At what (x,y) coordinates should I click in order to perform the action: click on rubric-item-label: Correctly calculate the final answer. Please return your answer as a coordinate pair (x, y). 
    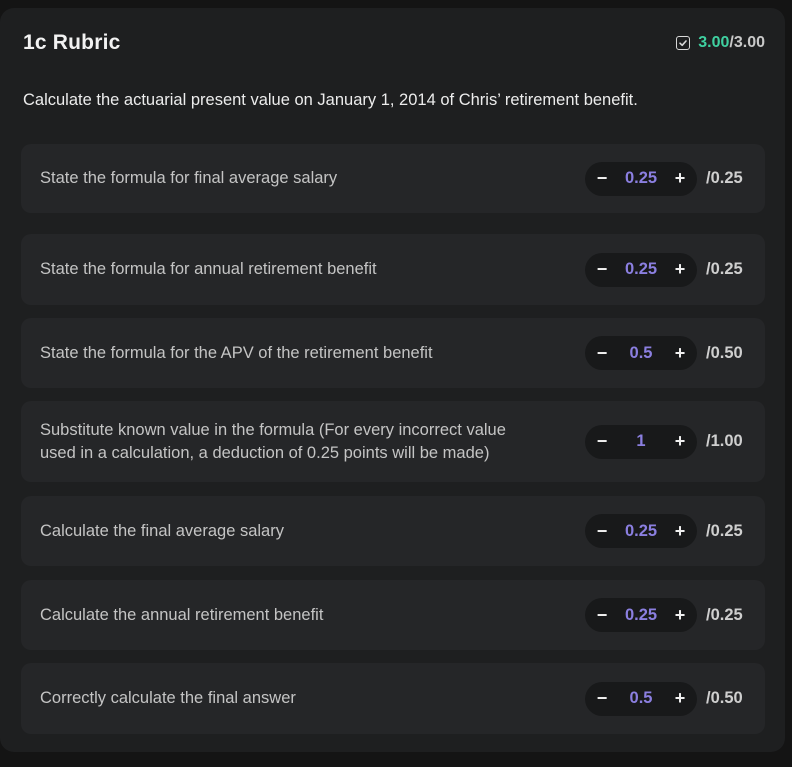
    Looking at the image, I should click on (168, 698).